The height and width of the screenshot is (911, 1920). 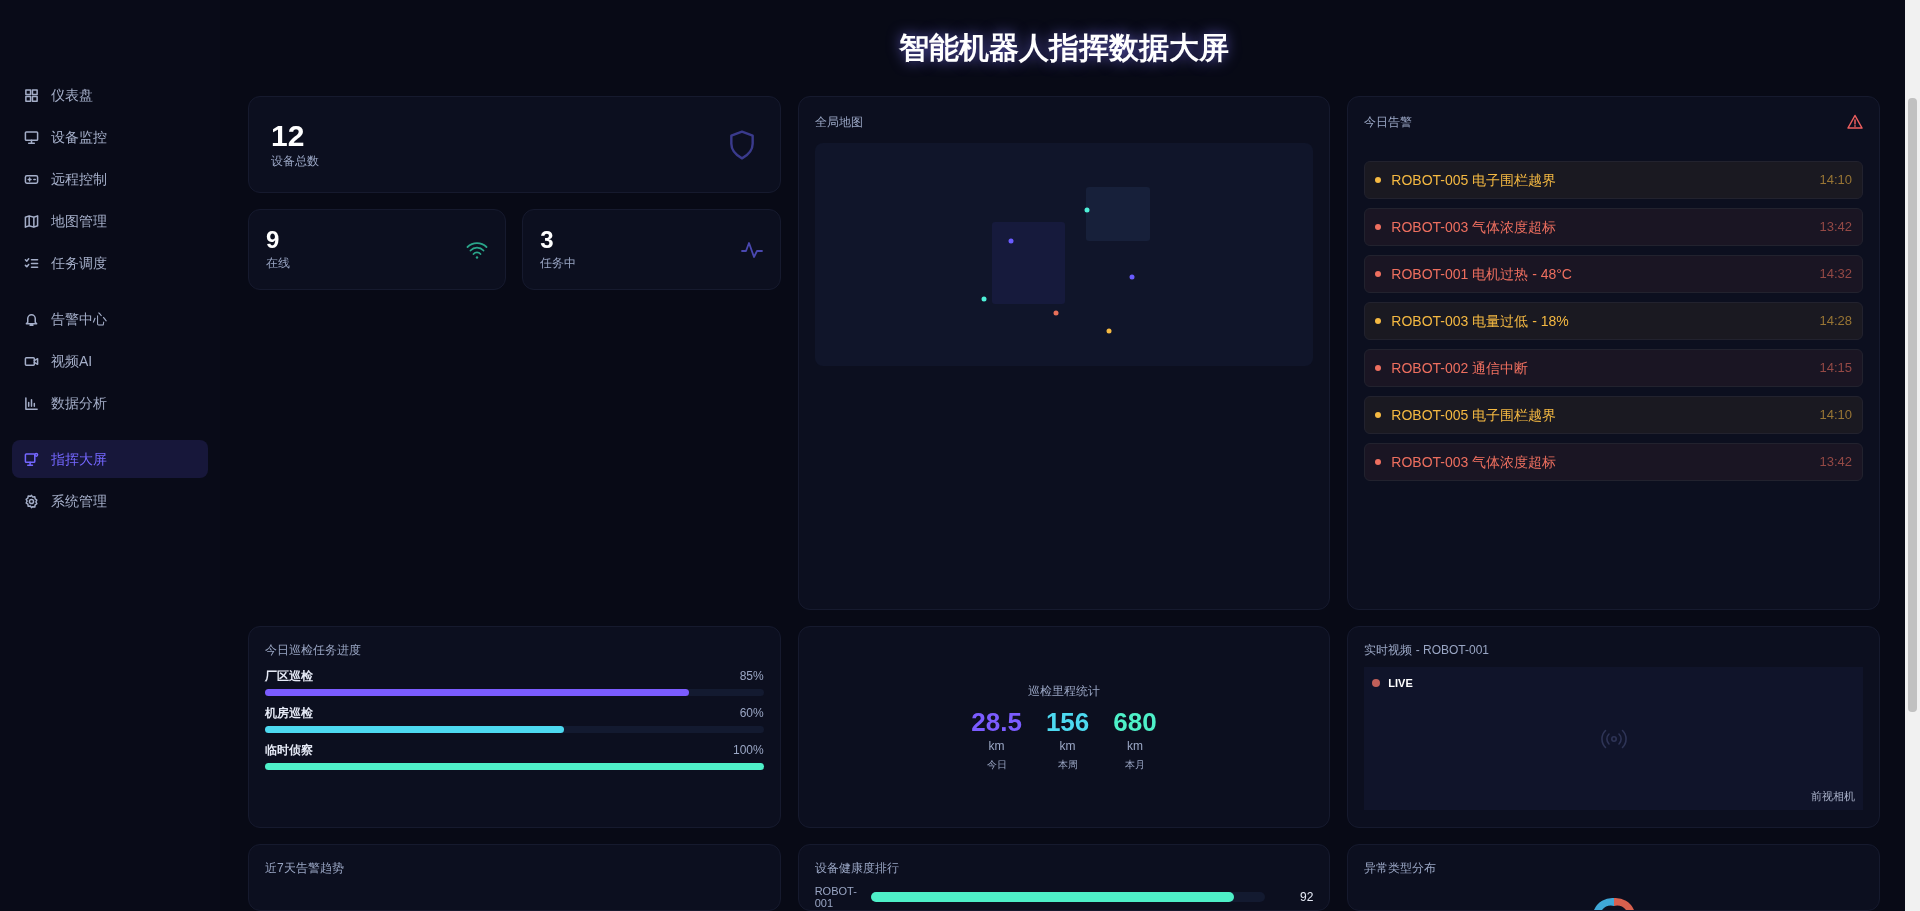 What do you see at coordinates (1833, 796) in the screenshot?
I see `camera-label: 前视相机` at bounding box center [1833, 796].